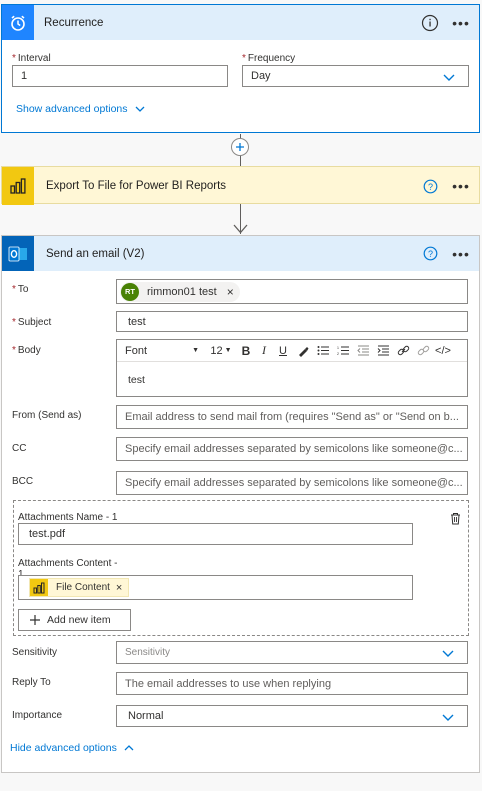 The image size is (482, 791). I want to click on body-editor: Font ▼ 12 ▼ B I U 12 </> test, so click(292, 368).